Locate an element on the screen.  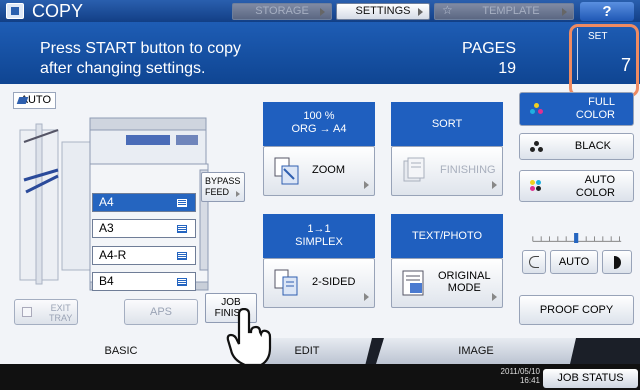
function-tabs: BASIC EDIT IMAGE is located at coordinates (320, 351).